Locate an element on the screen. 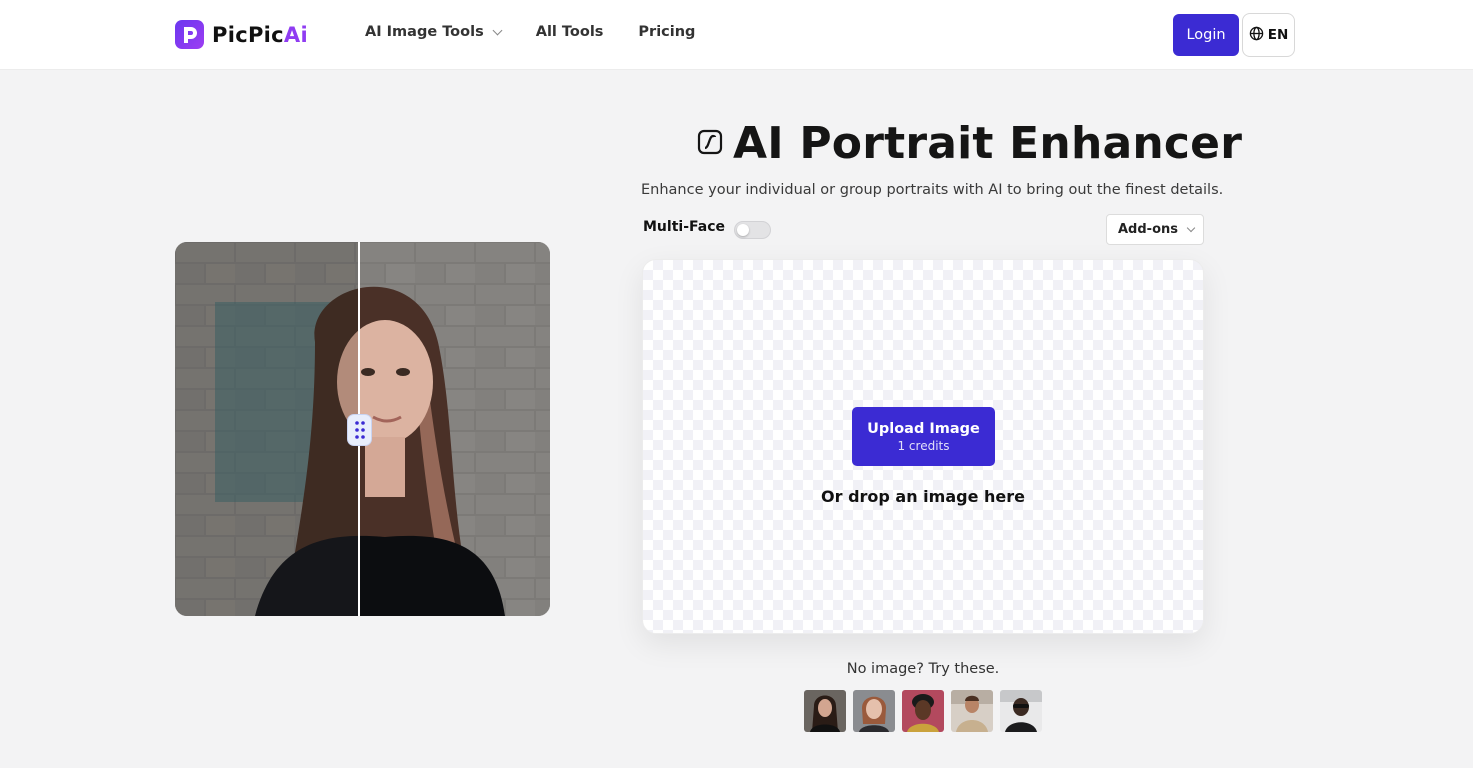 Image resolution: width=1473 pixels, height=768 pixels. drop-hint: Or drop an image here is located at coordinates (923, 496).